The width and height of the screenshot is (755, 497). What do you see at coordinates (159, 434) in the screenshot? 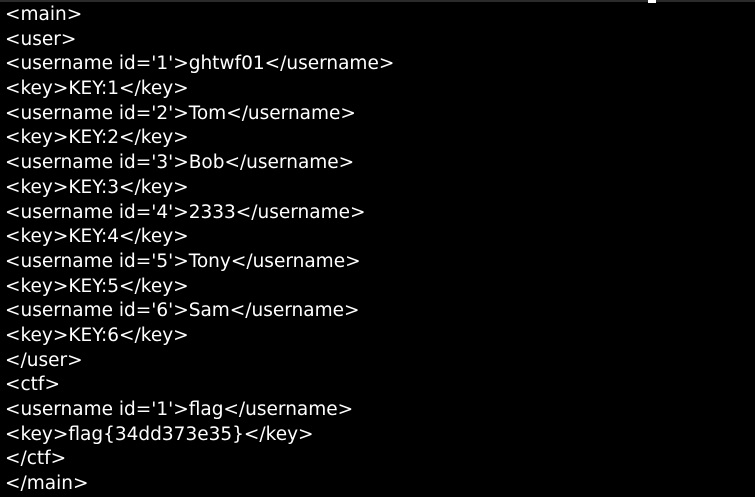
I see `output-line: <key>flag{34dd373e35}</key>` at bounding box center [159, 434].